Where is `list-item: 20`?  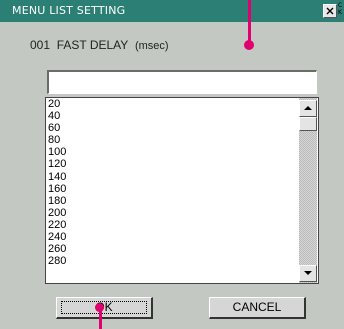
list-item: 20 is located at coordinates (57, 104).